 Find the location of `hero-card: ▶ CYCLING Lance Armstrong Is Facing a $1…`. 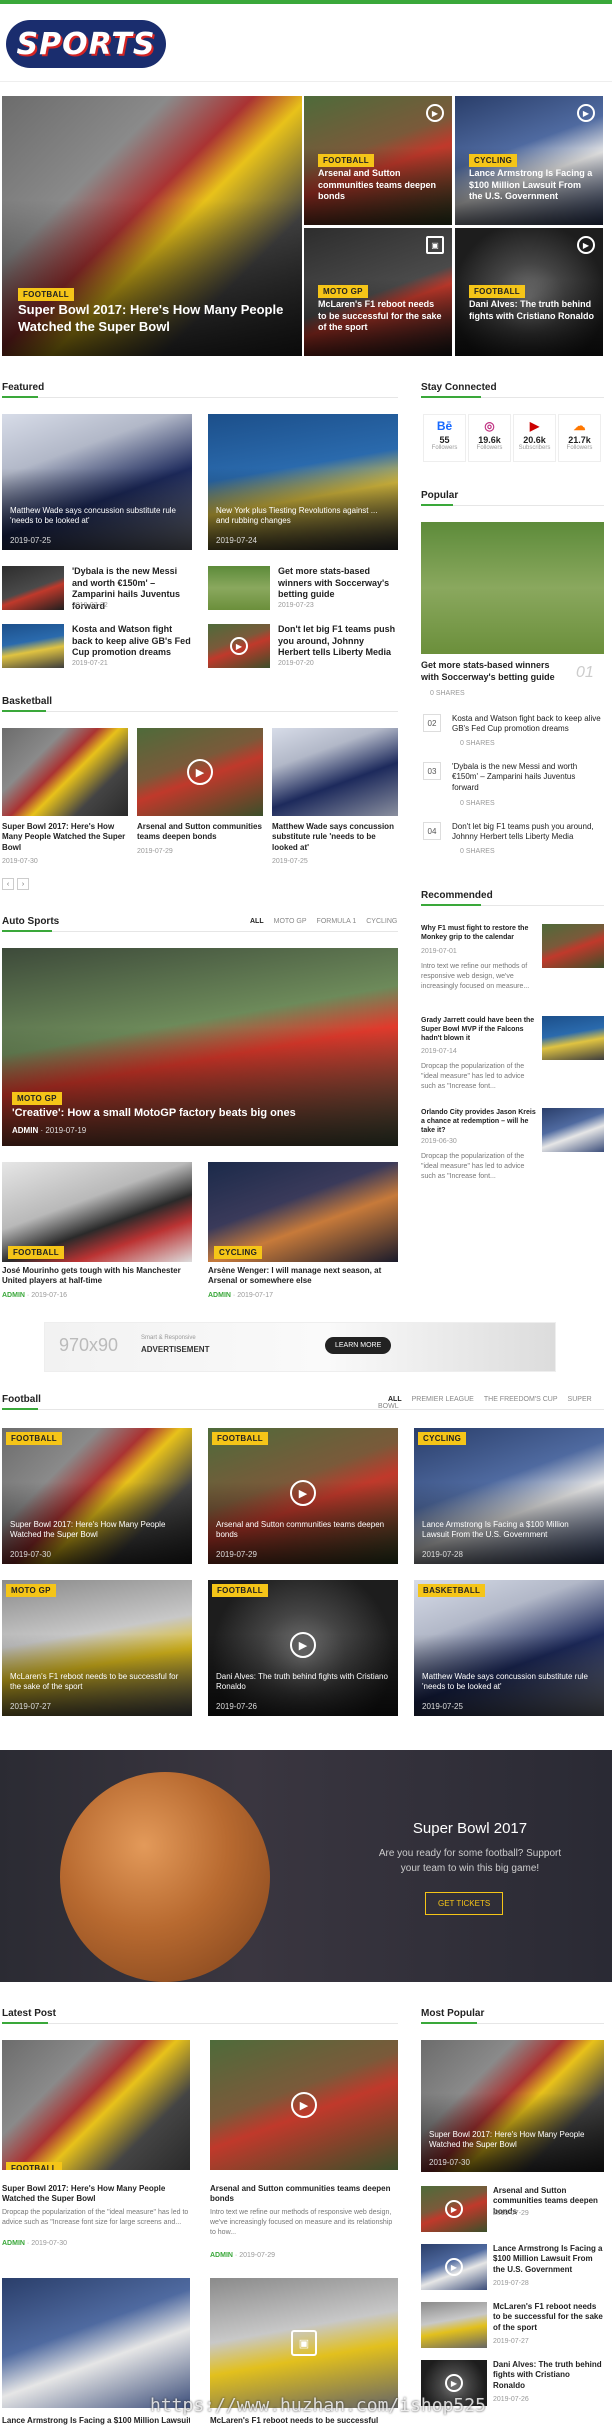

hero-card: ▶ CYCLING Lance Armstrong Is Facing a $1… is located at coordinates (529, 160).